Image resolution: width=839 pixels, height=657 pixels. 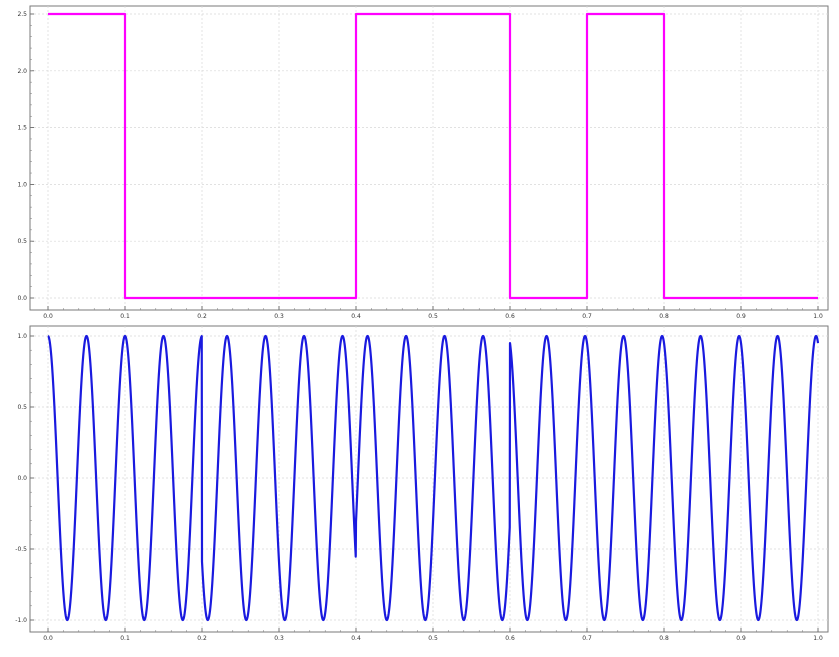 I want to click on y-tick-label: 1.5, so click(x=22, y=128).